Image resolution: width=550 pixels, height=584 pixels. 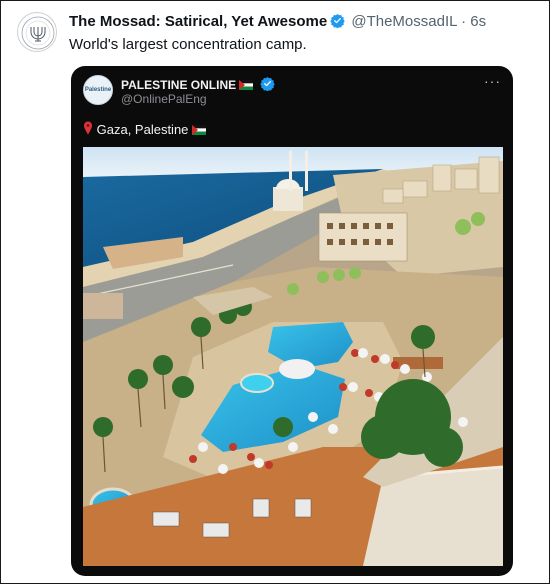 What do you see at coordinates (142, 129) in the screenshot?
I see `location-text: Gaza, Palestine` at bounding box center [142, 129].